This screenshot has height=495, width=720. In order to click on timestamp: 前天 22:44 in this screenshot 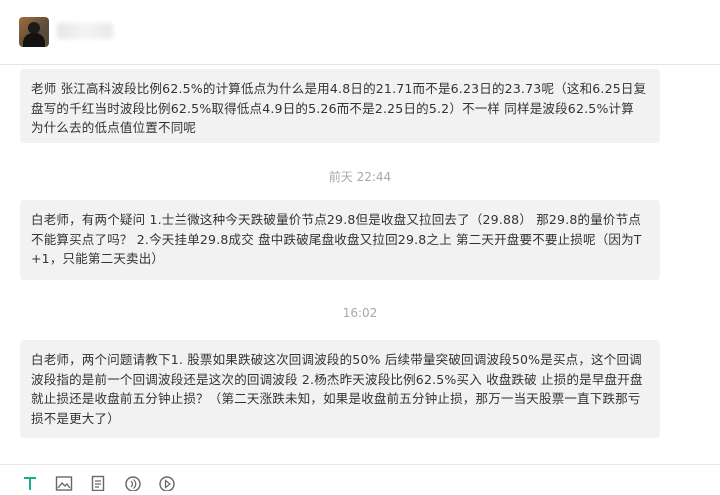, I will do `click(360, 177)`.